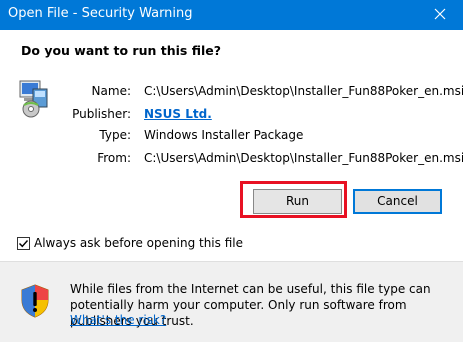  Describe the element at coordinates (34, 99) in the screenshot. I see `msi-installer-icon` at that location.